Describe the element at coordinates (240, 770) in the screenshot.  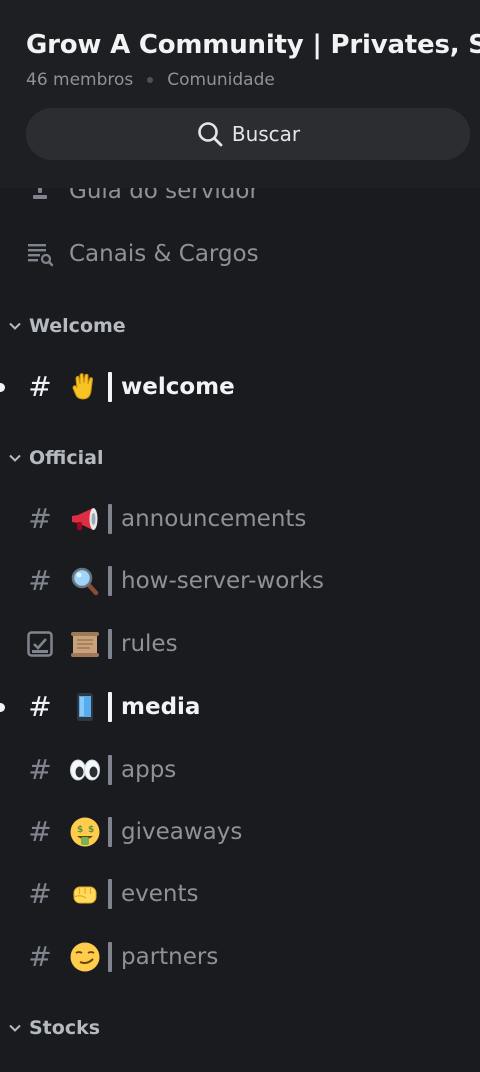
I see `channel-apps: # apps` at that location.